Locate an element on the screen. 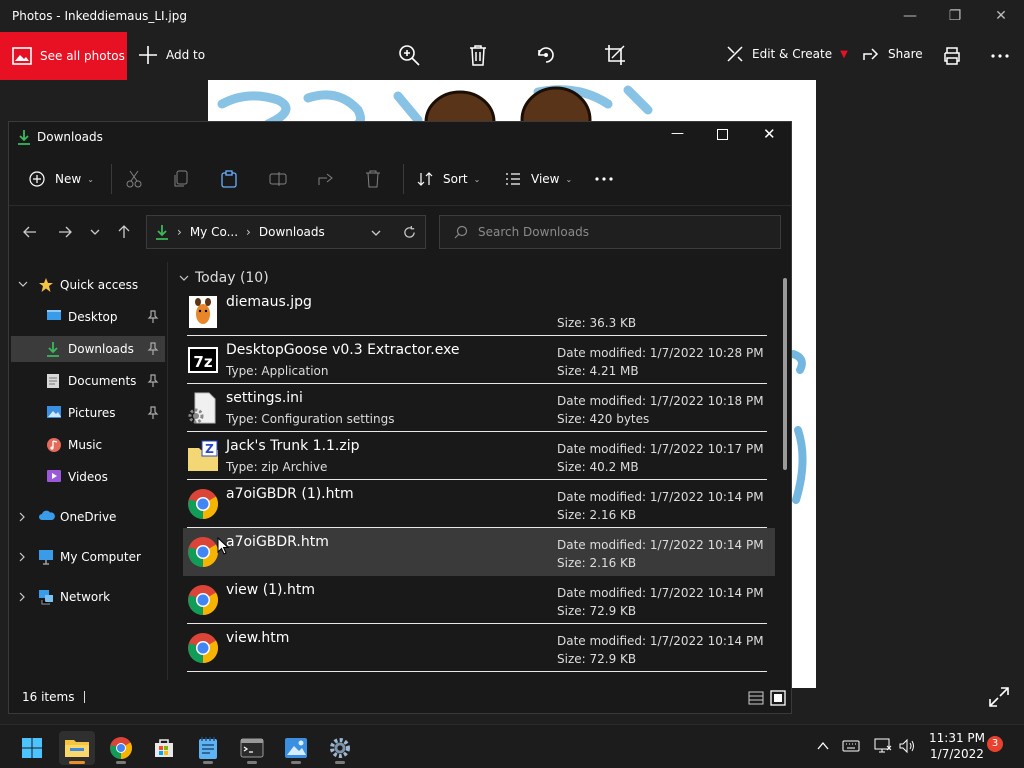 The image size is (1024, 768). taskbar-file-explorer is located at coordinates (77, 748).